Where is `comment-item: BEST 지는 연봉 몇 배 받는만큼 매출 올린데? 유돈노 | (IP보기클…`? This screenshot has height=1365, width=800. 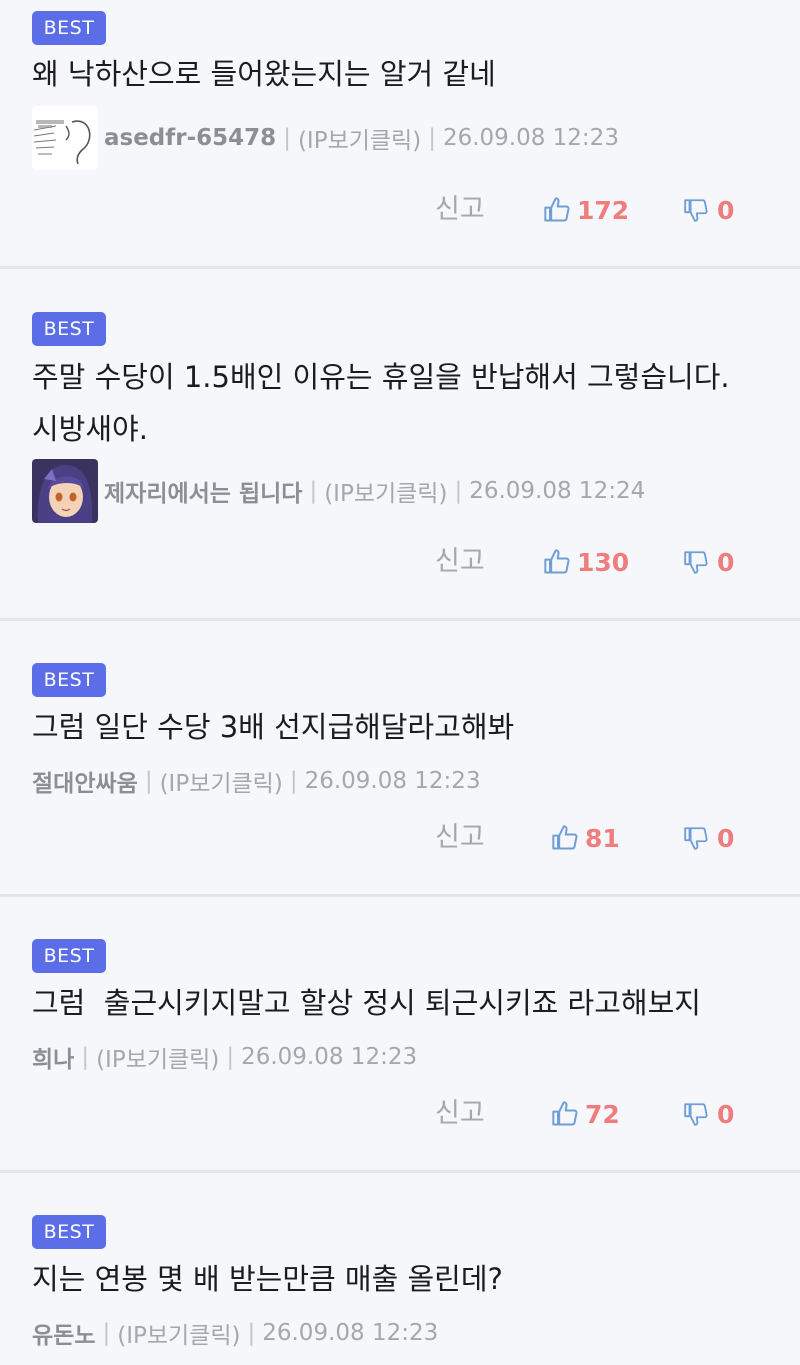
comment-item: BEST 지는 연봉 몇 배 받는만큼 매출 올린데? 유돈노 | (IP보기클… is located at coordinates (400, 1268).